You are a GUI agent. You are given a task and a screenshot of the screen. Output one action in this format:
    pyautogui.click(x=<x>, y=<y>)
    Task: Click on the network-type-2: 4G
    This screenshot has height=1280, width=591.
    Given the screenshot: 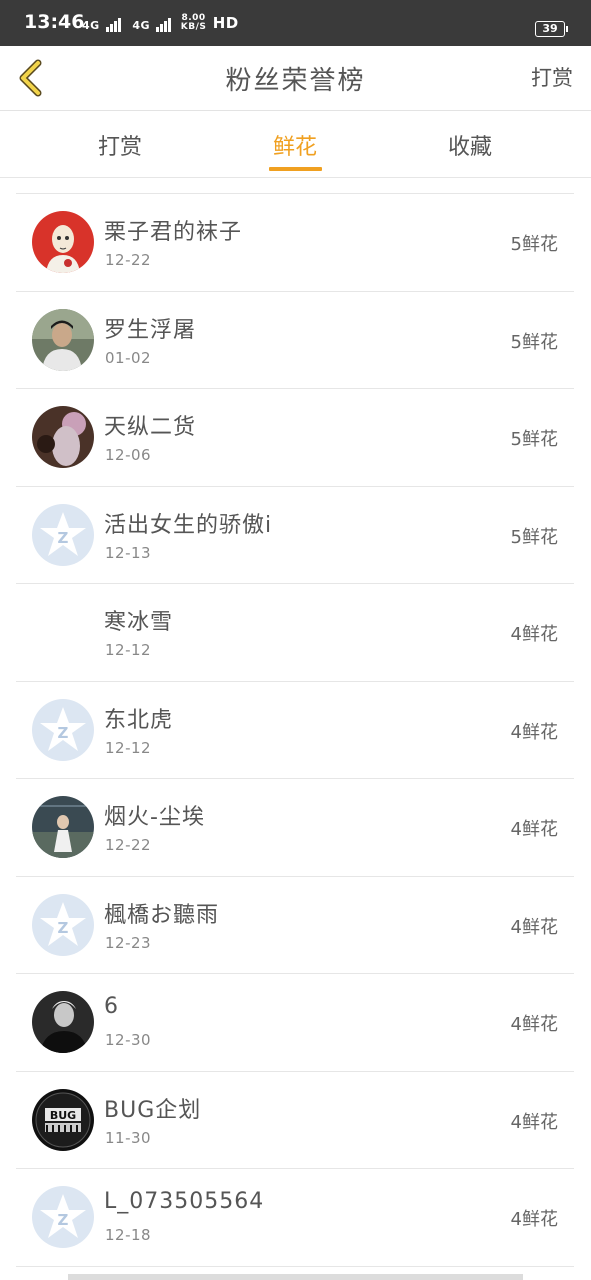 What is the action you would take?
    pyautogui.click(x=141, y=25)
    